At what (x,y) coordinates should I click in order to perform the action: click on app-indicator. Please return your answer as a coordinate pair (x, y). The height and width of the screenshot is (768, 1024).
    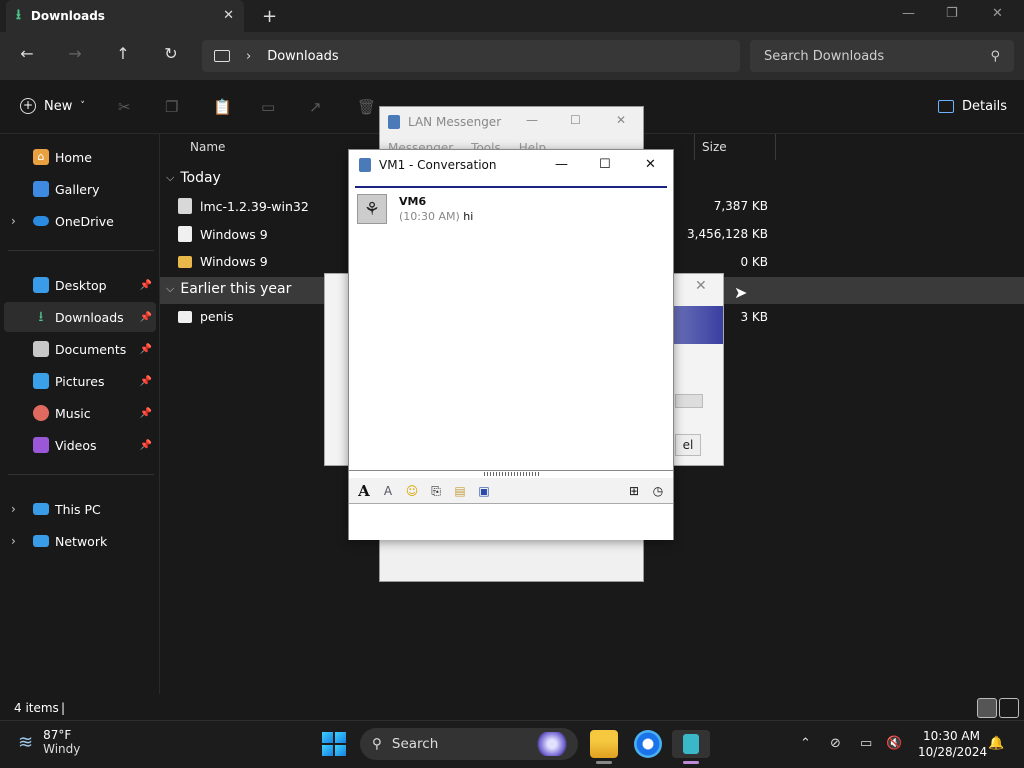
    Looking at the image, I should click on (604, 762).